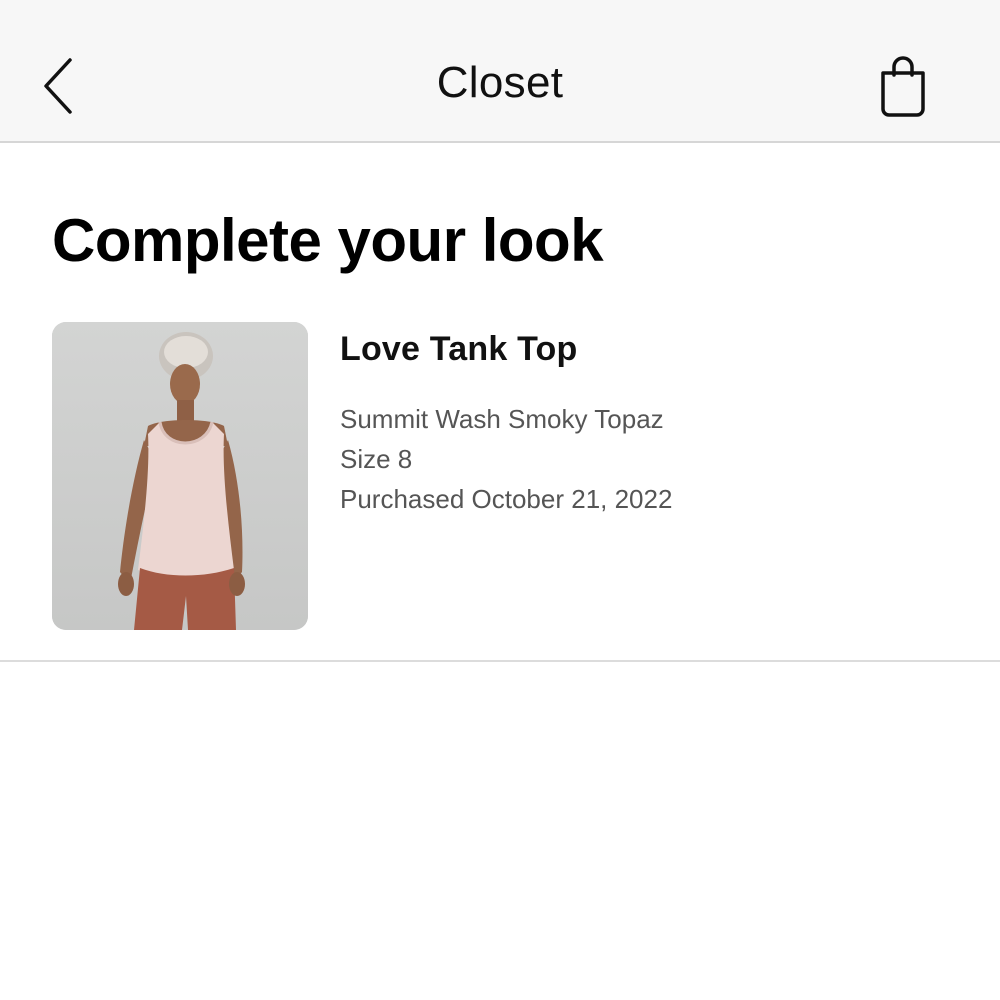 Image resolution: width=1000 pixels, height=1000 pixels. I want to click on back-button, so click(60, 86).